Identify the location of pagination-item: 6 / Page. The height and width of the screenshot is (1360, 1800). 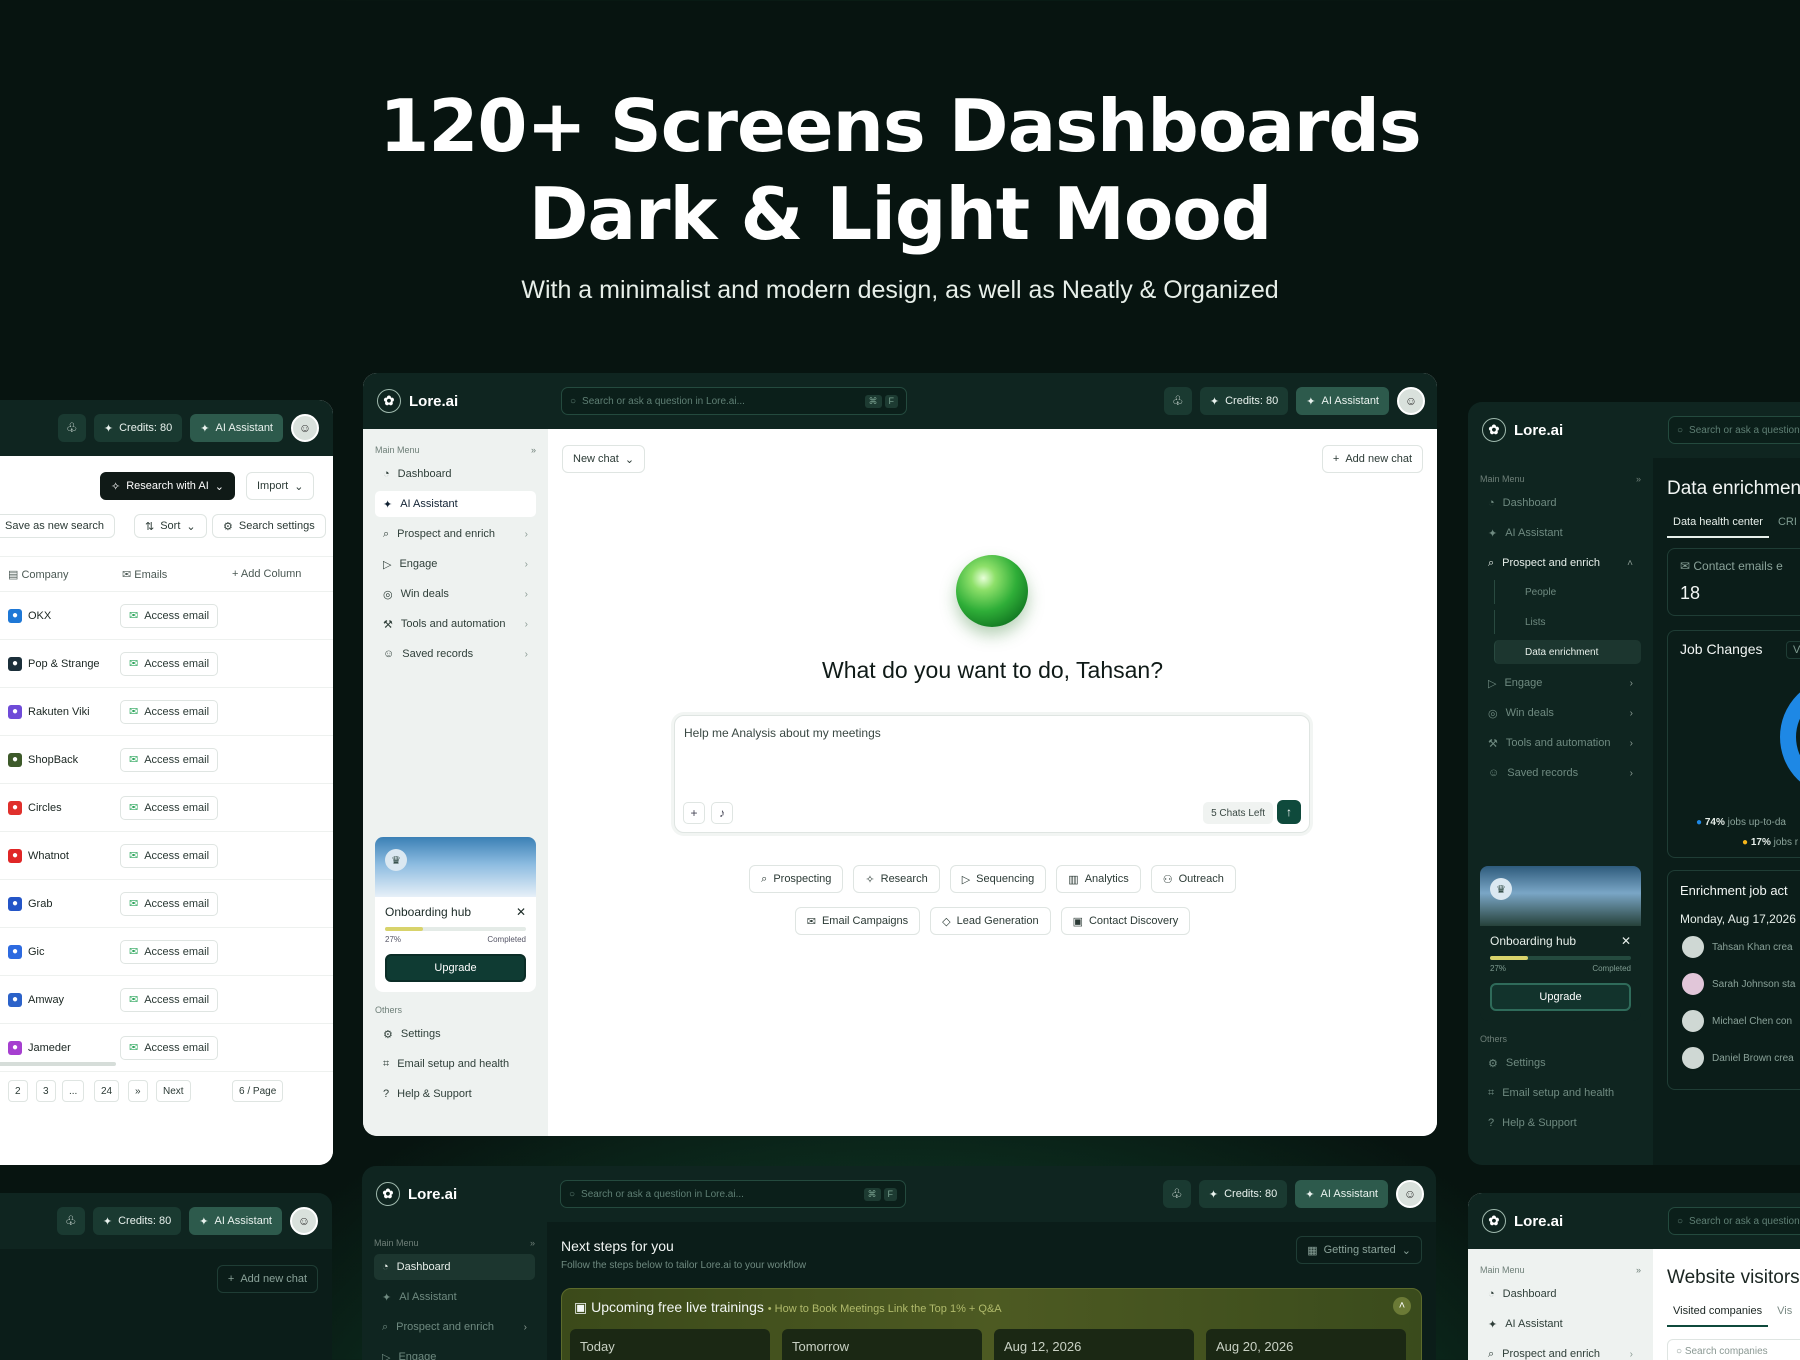
(258, 1091).